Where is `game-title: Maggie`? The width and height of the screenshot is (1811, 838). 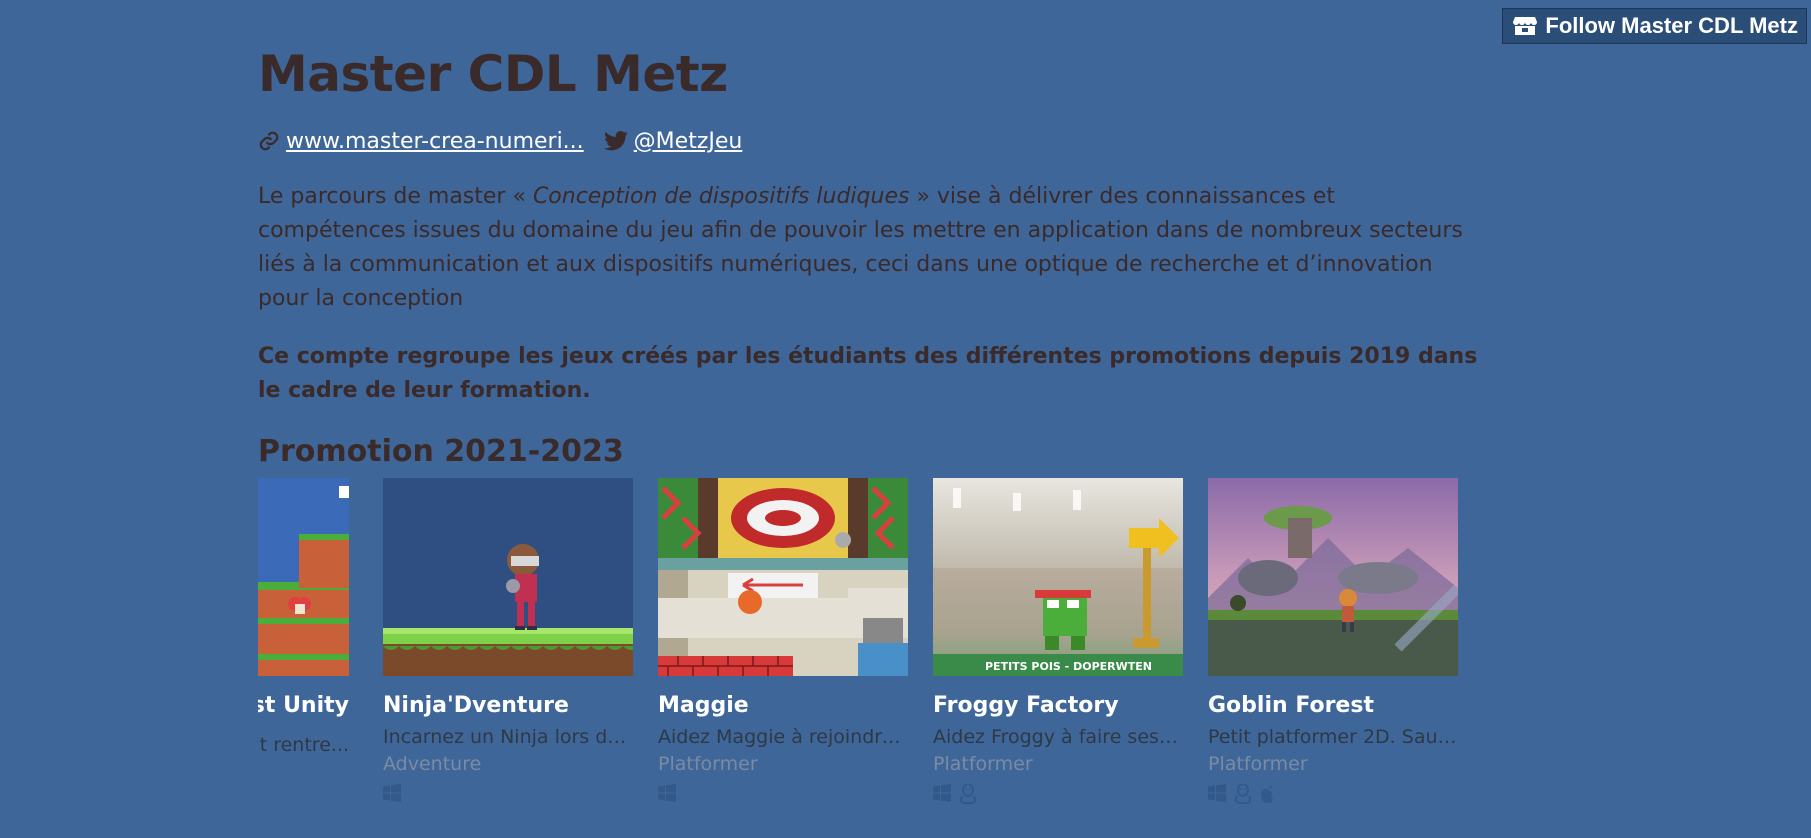 game-title: Maggie is located at coordinates (783, 706).